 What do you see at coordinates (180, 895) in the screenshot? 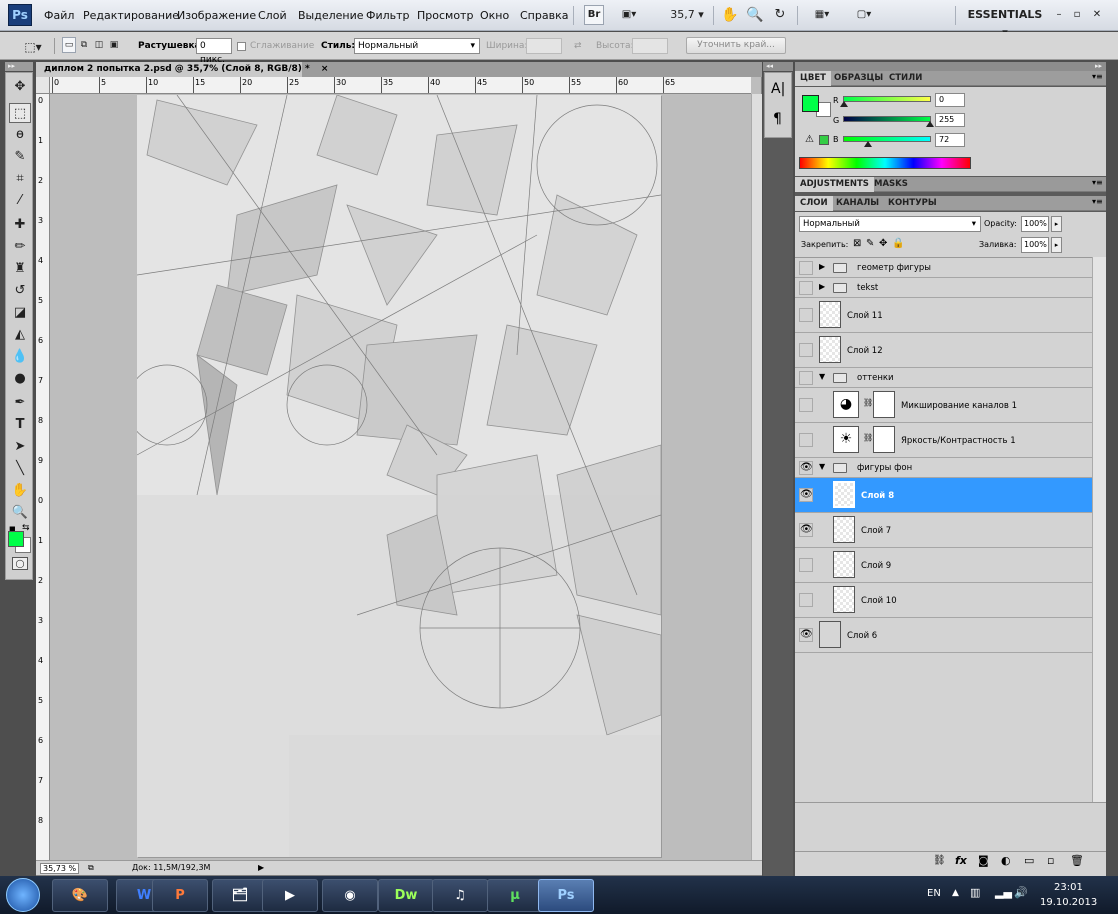
I see `taskbar-powerpoint-icon: P` at bounding box center [180, 895].